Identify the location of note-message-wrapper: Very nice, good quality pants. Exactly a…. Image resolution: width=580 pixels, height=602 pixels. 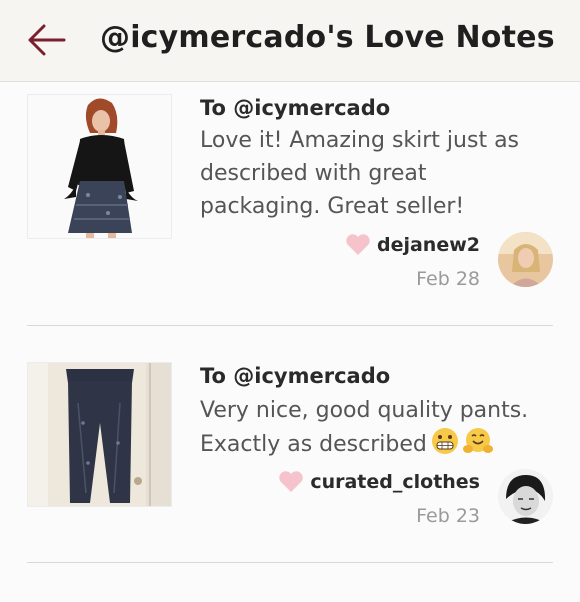
(370, 429).